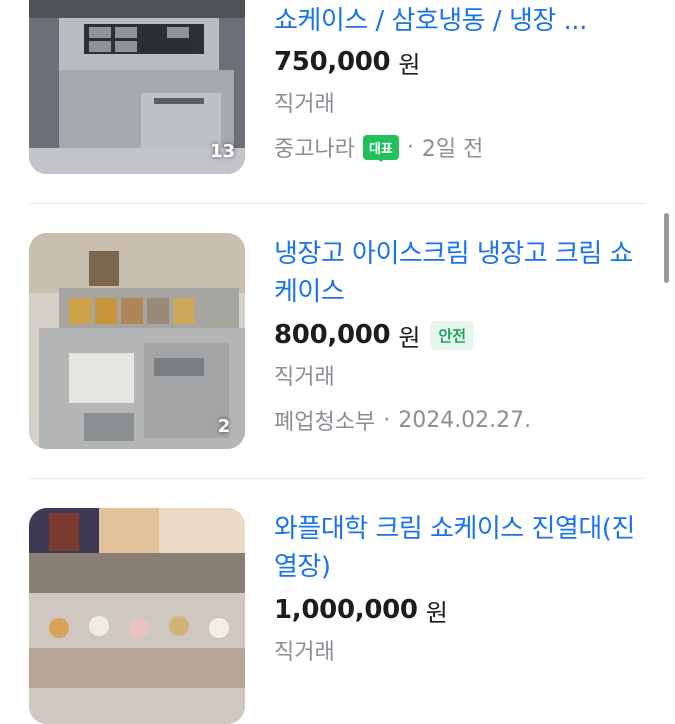  I want to click on price-row: 1,000,000 원, so click(454, 610).